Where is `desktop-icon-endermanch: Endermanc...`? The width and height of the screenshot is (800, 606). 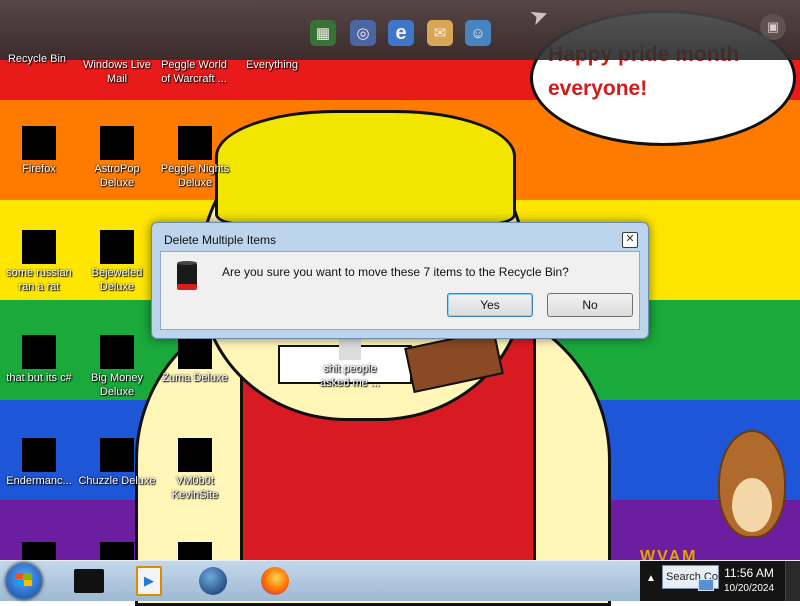
desktop-icon-endermanch: Endermanc... is located at coordinates (39, 463).